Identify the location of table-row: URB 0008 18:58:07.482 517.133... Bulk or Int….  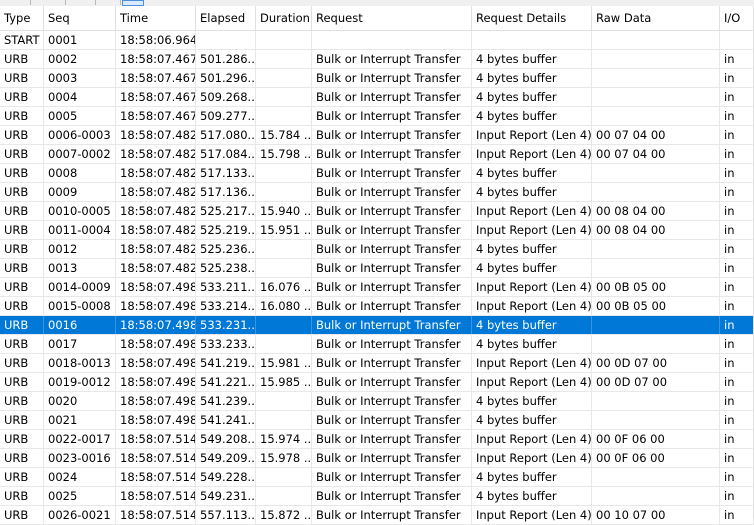
(377, 173).